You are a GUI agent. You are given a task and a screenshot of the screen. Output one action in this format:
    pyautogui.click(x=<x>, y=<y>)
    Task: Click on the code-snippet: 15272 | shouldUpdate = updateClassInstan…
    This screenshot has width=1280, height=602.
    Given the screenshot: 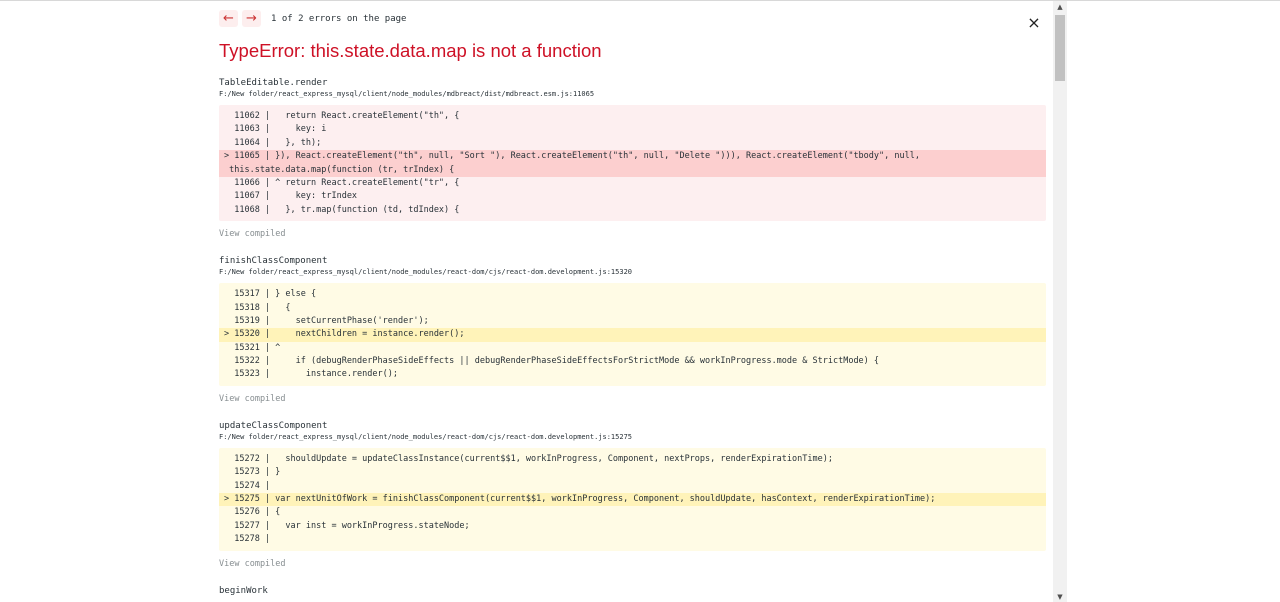 What is the action you would take?
    pyautogui.click(x=632, y=499)
    